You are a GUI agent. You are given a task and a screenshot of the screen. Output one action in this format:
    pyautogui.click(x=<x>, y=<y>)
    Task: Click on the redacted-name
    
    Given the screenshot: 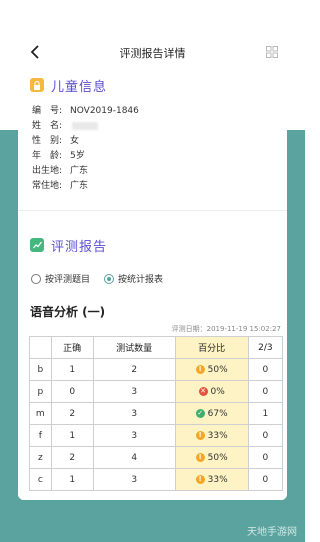 What is the action you would take?
    pyautogui.click(x=85, y=125)
    